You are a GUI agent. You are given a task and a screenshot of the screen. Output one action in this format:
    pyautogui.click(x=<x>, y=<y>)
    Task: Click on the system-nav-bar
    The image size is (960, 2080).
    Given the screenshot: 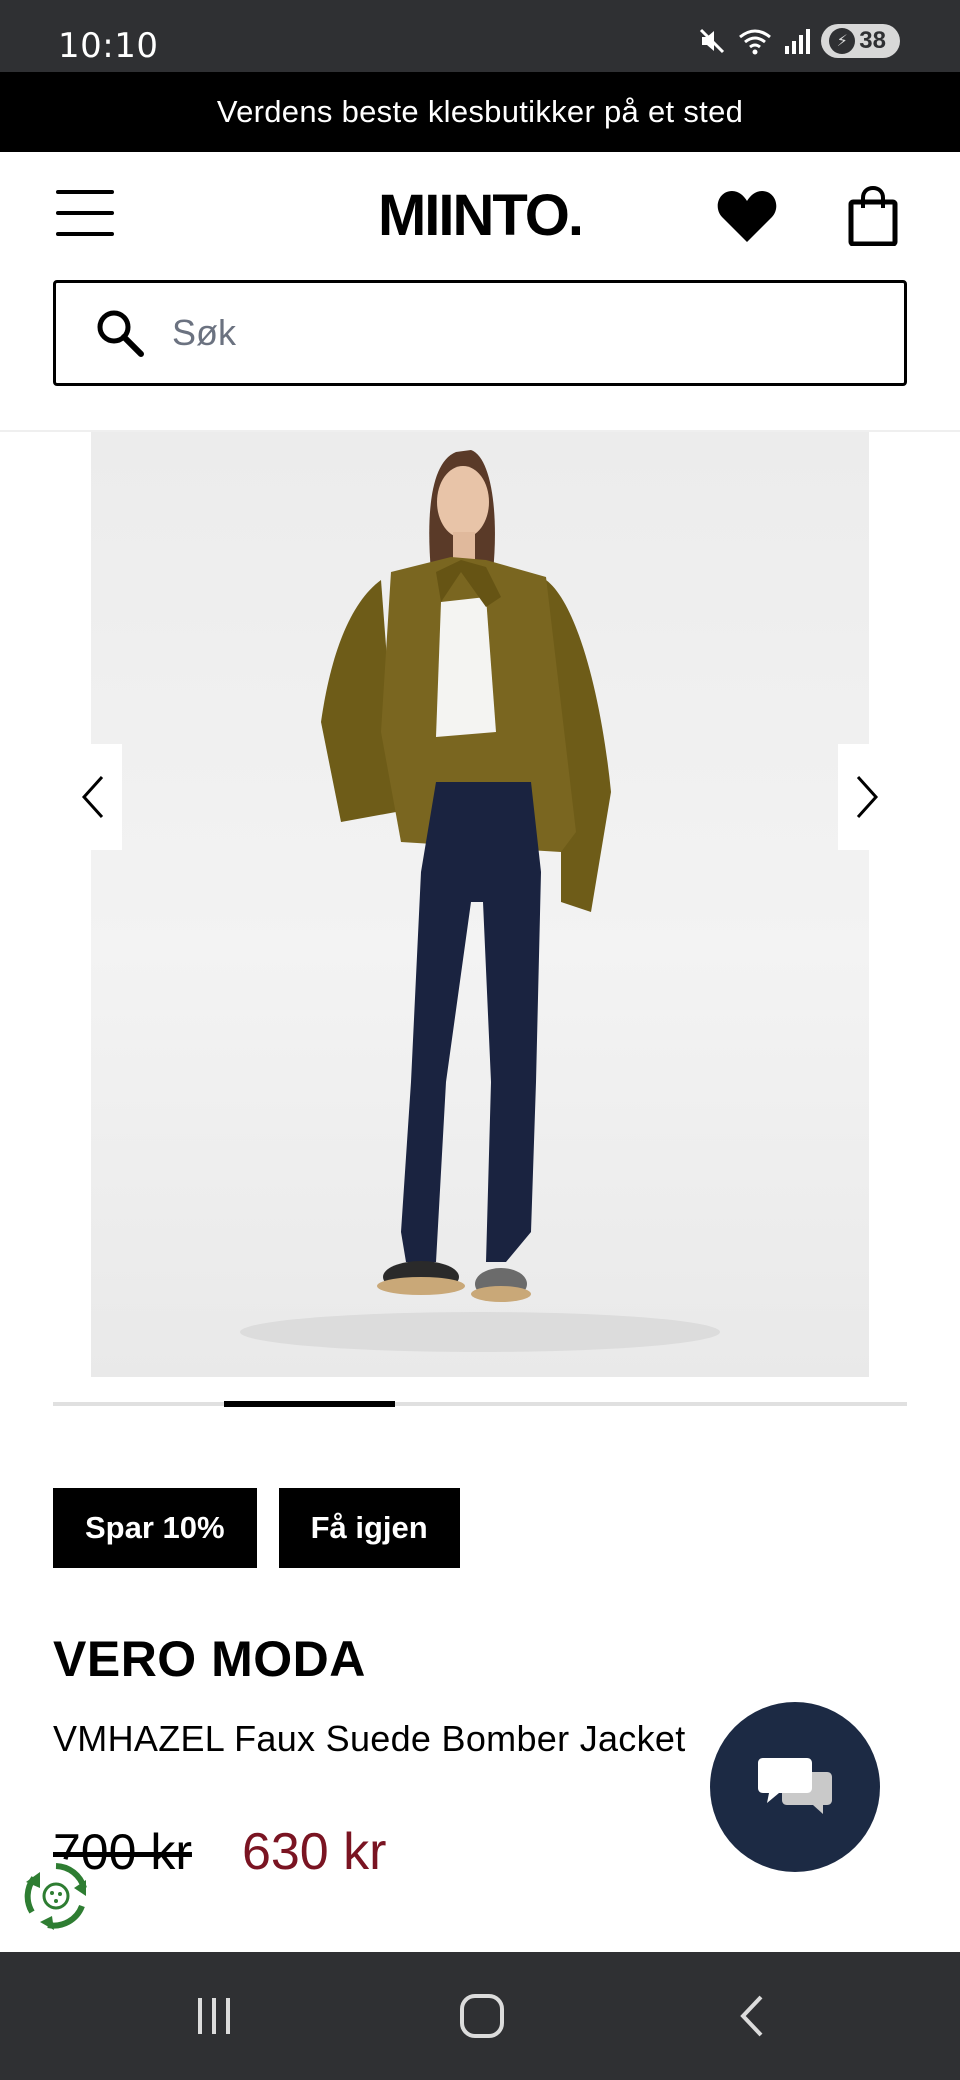 What is the action you would take?
    pyautogui.click(x=480, y=2016)
    